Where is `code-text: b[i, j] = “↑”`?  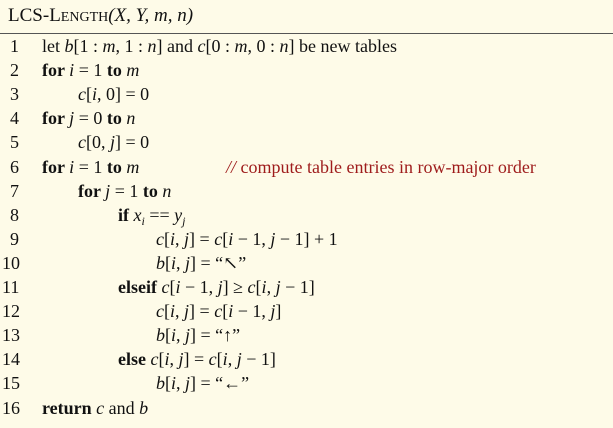 code-text: b[i, j] = “↑” is located at coordinates (198, 335).